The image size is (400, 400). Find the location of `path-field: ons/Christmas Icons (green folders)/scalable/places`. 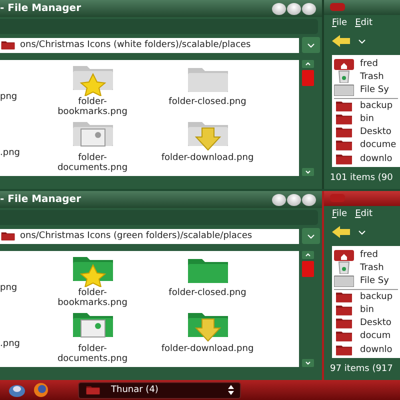

path-field: ons/Christmas Icons (green folders)/scalable/places is located at coordinates (149, 236).